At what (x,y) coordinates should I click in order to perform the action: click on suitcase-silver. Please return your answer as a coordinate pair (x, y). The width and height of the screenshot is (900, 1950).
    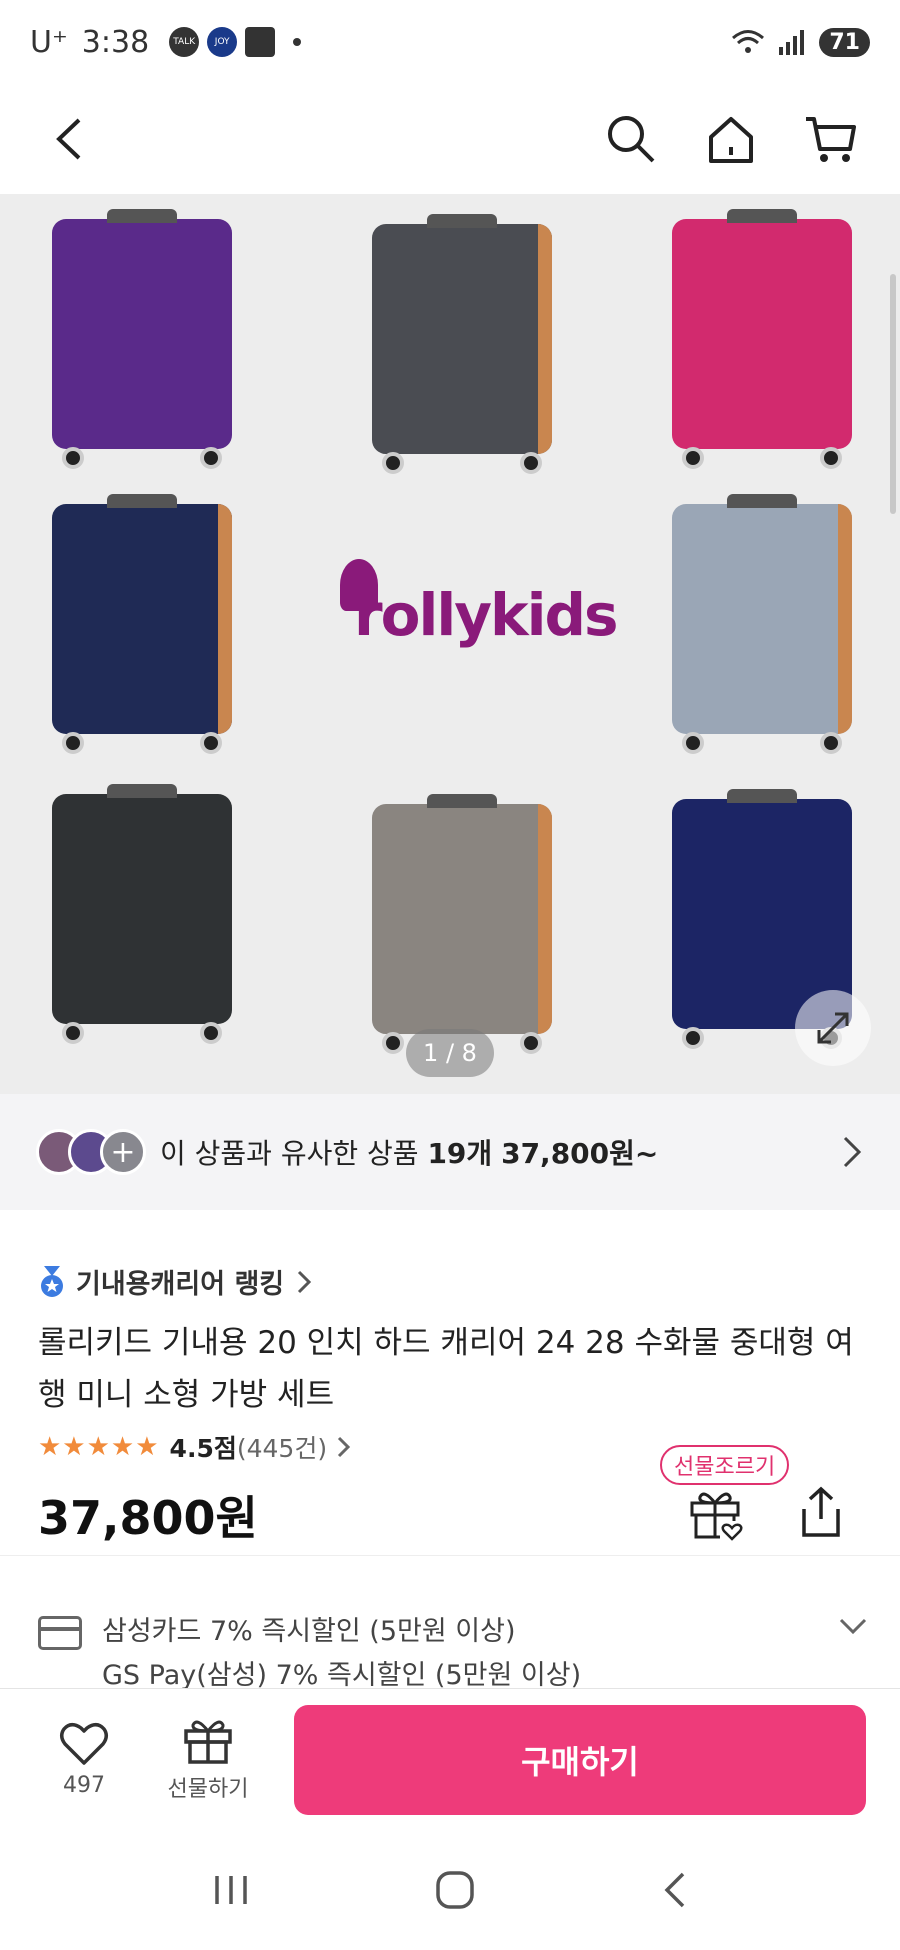
    Looking at the image, I should click on (762, 624).